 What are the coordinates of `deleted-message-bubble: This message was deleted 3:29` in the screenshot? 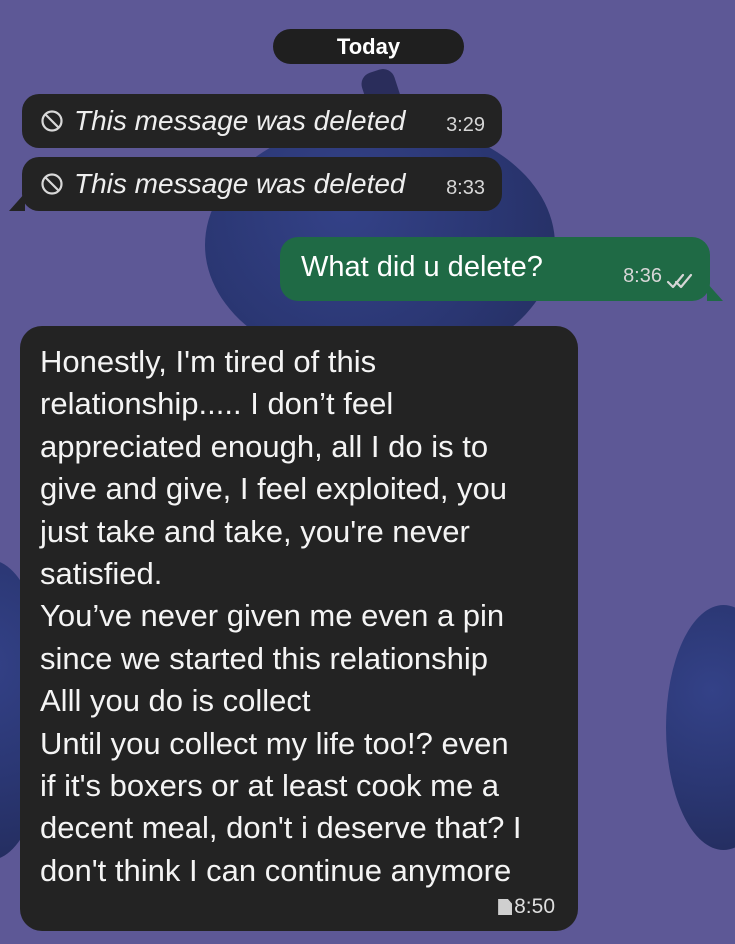 It's located at (262, 121).